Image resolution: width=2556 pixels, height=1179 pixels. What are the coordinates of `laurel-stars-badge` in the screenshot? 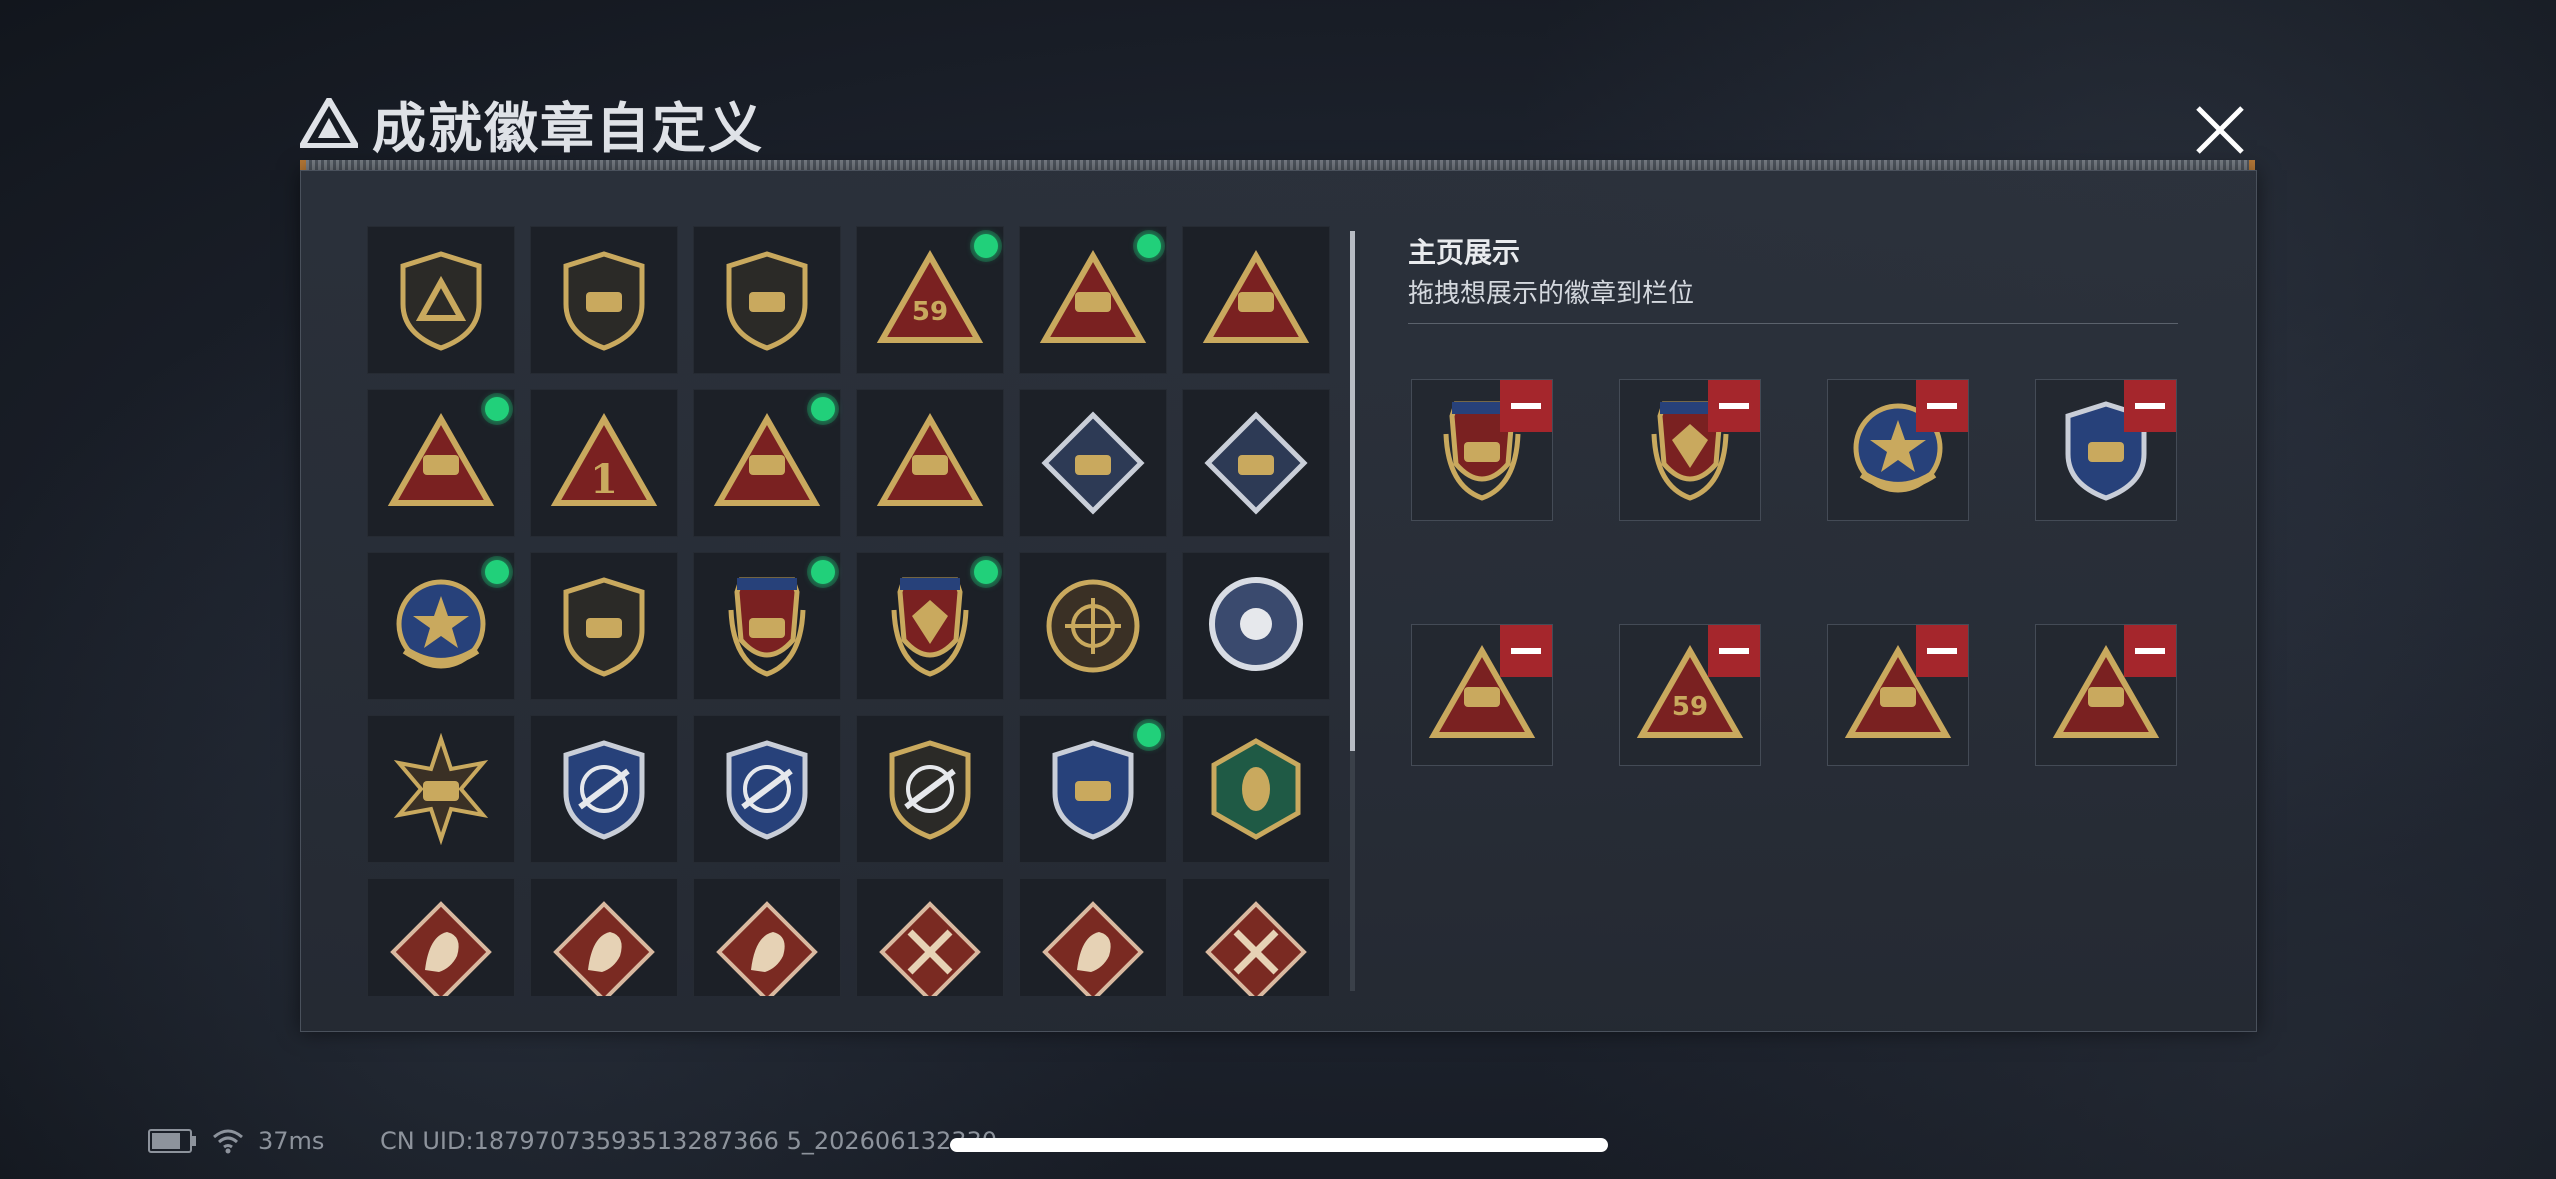 It's located at (767, 626).